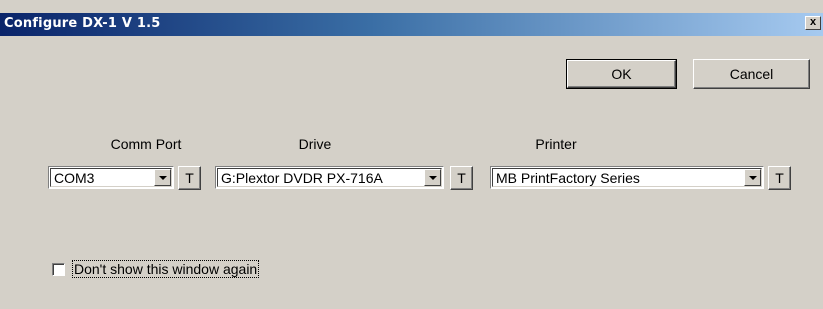  I want to click on cancel-button: Cancel, so click(751, 74).